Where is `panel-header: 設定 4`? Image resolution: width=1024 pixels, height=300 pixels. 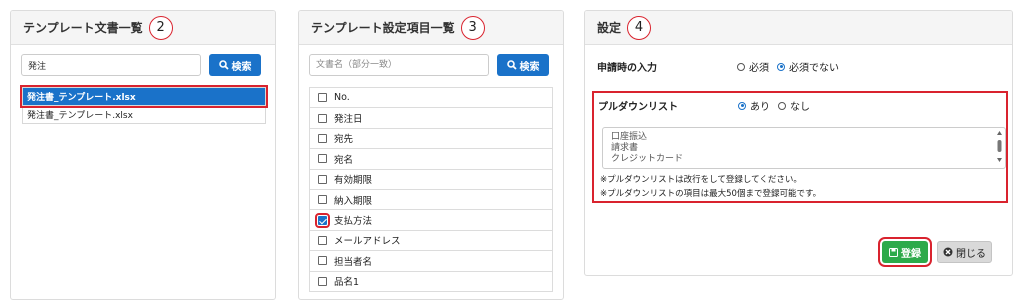
panel-header: 設定 4 is located at coordinates (798, 28).